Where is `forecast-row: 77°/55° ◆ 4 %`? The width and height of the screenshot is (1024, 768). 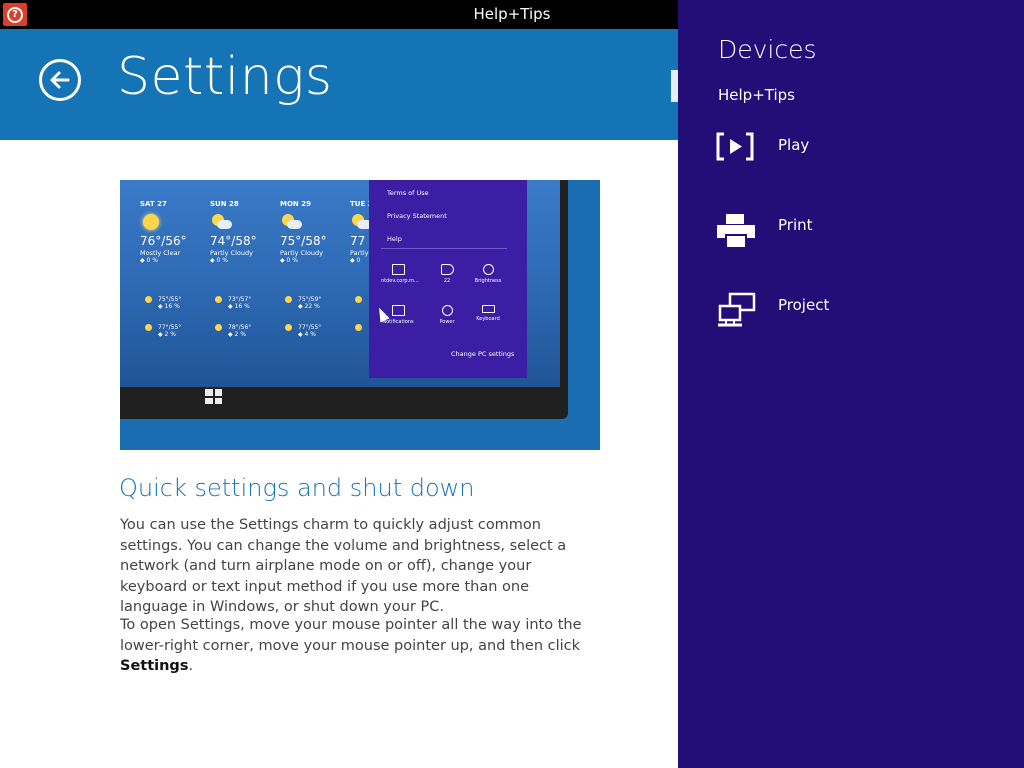
forecast-row: 77°/55° ◆ 4 % is located at coordinates (303, 331).